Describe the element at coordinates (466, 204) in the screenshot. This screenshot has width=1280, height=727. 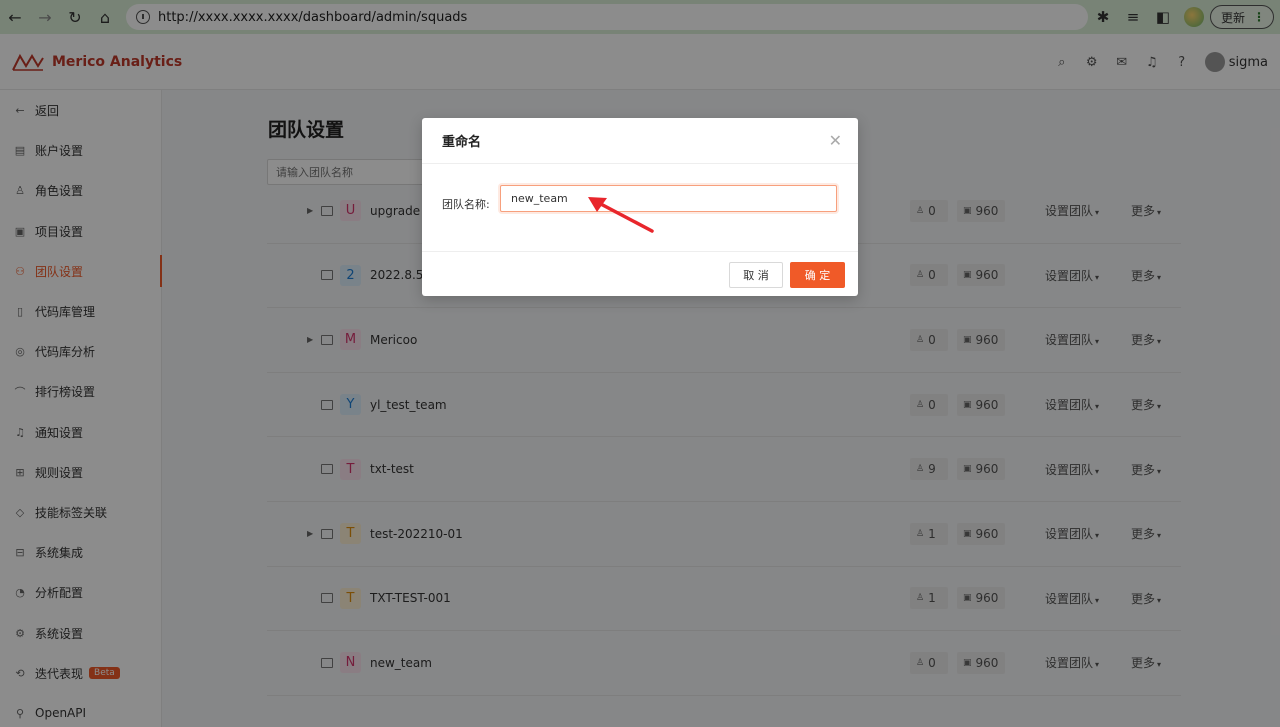
I see `team-name-label: 团队名称:` at that location.